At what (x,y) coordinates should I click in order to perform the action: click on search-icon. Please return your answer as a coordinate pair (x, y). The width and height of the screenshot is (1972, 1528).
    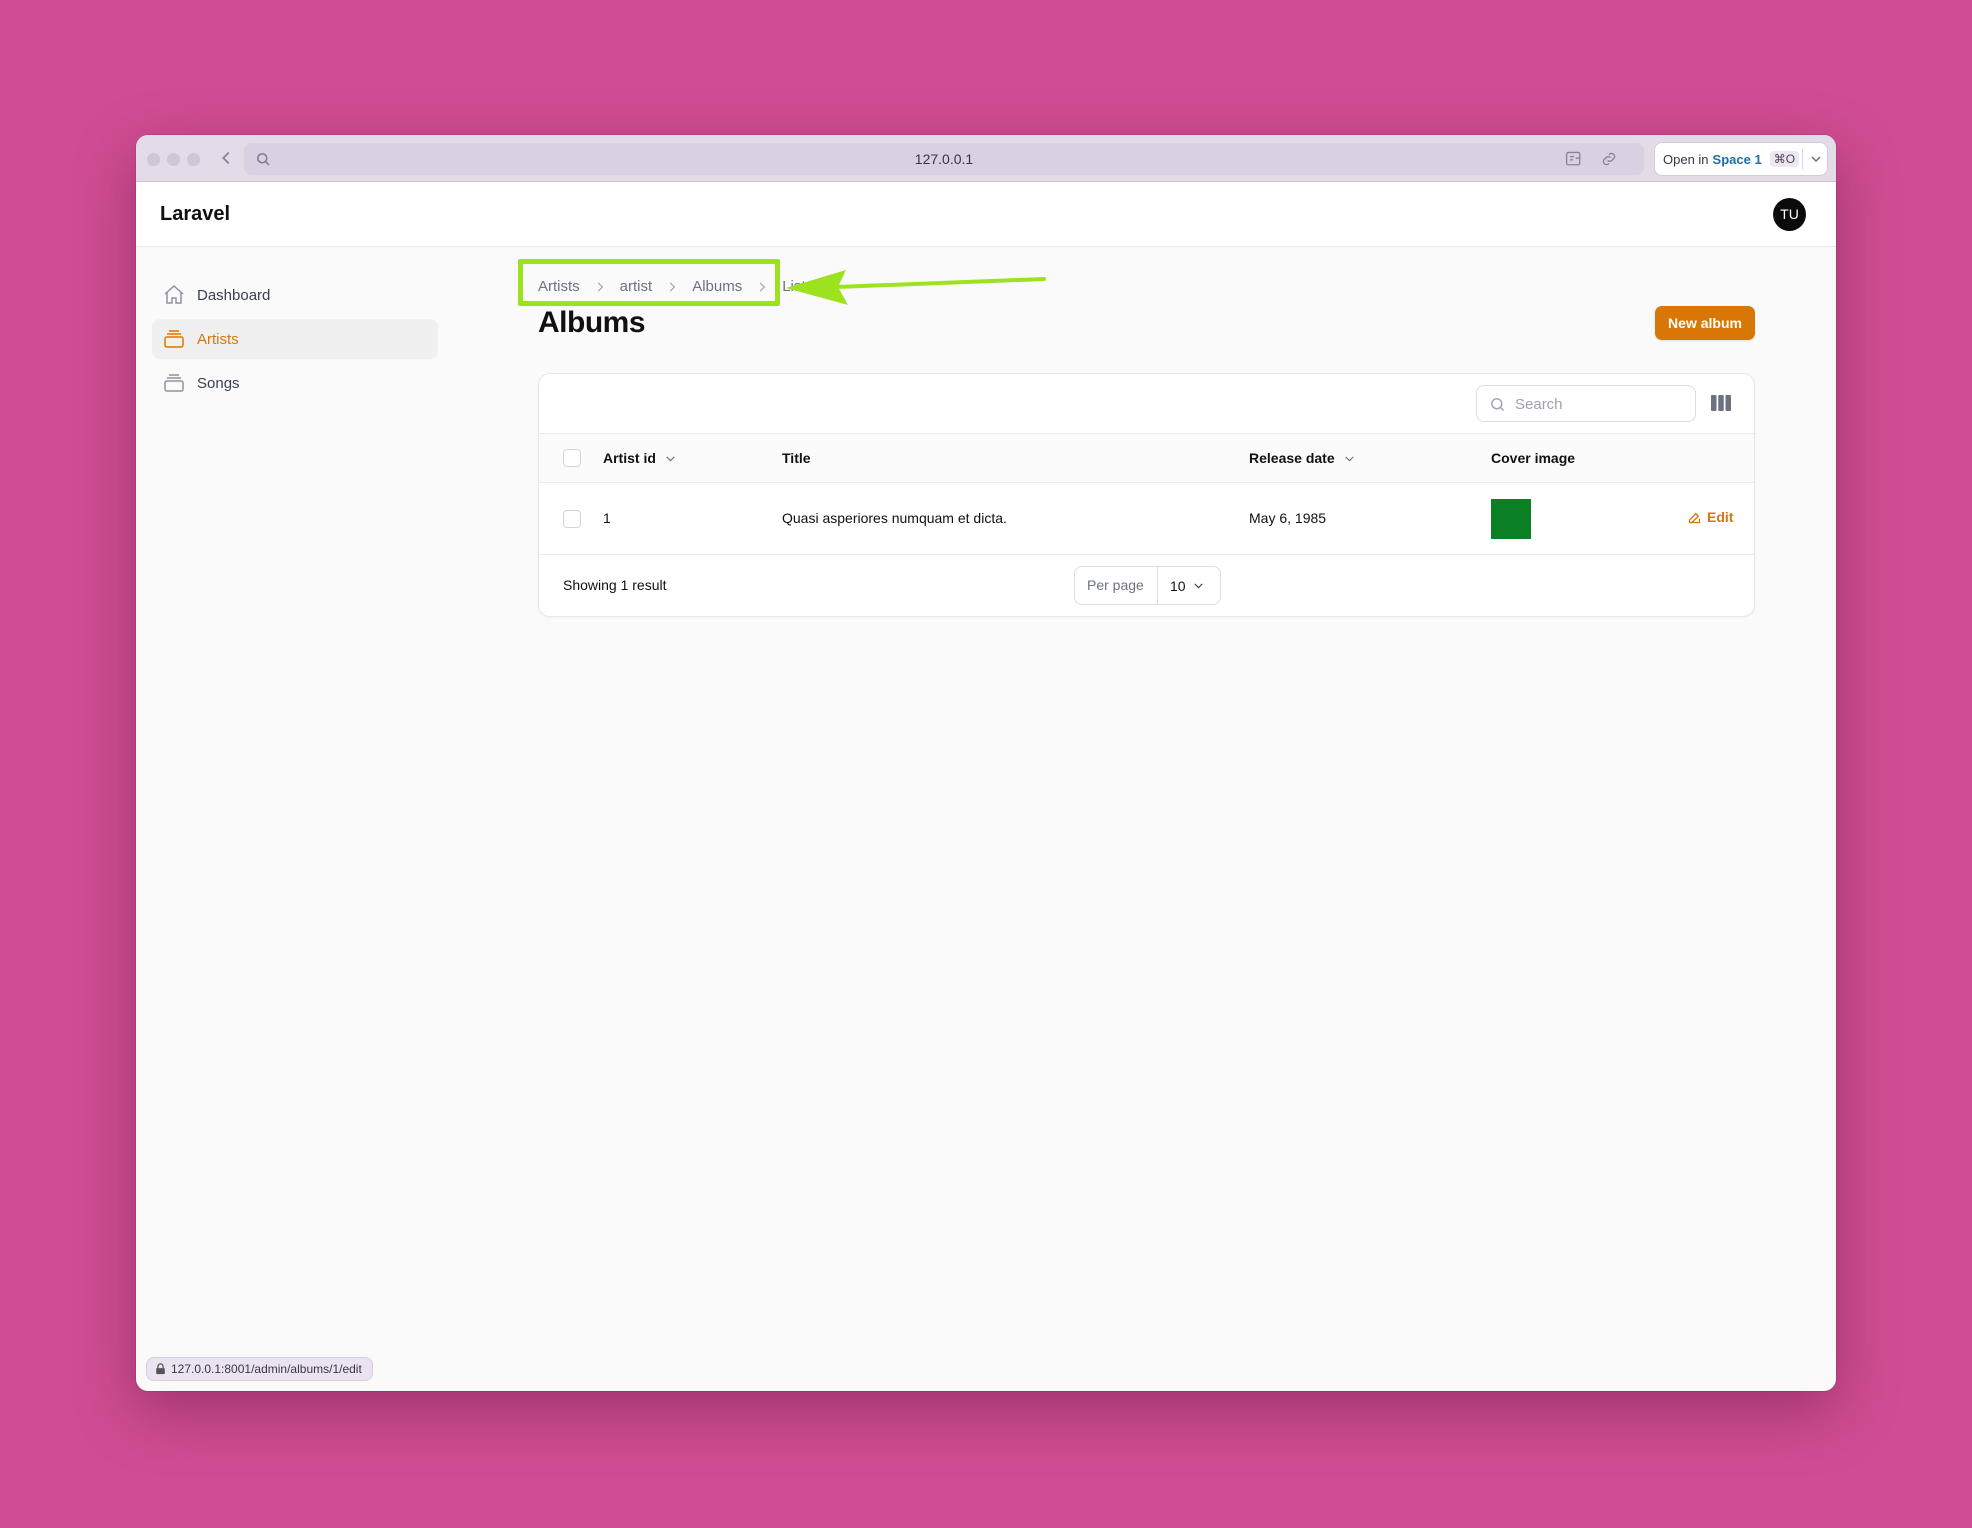
    Looking at the image, I should click on (1498, 405).